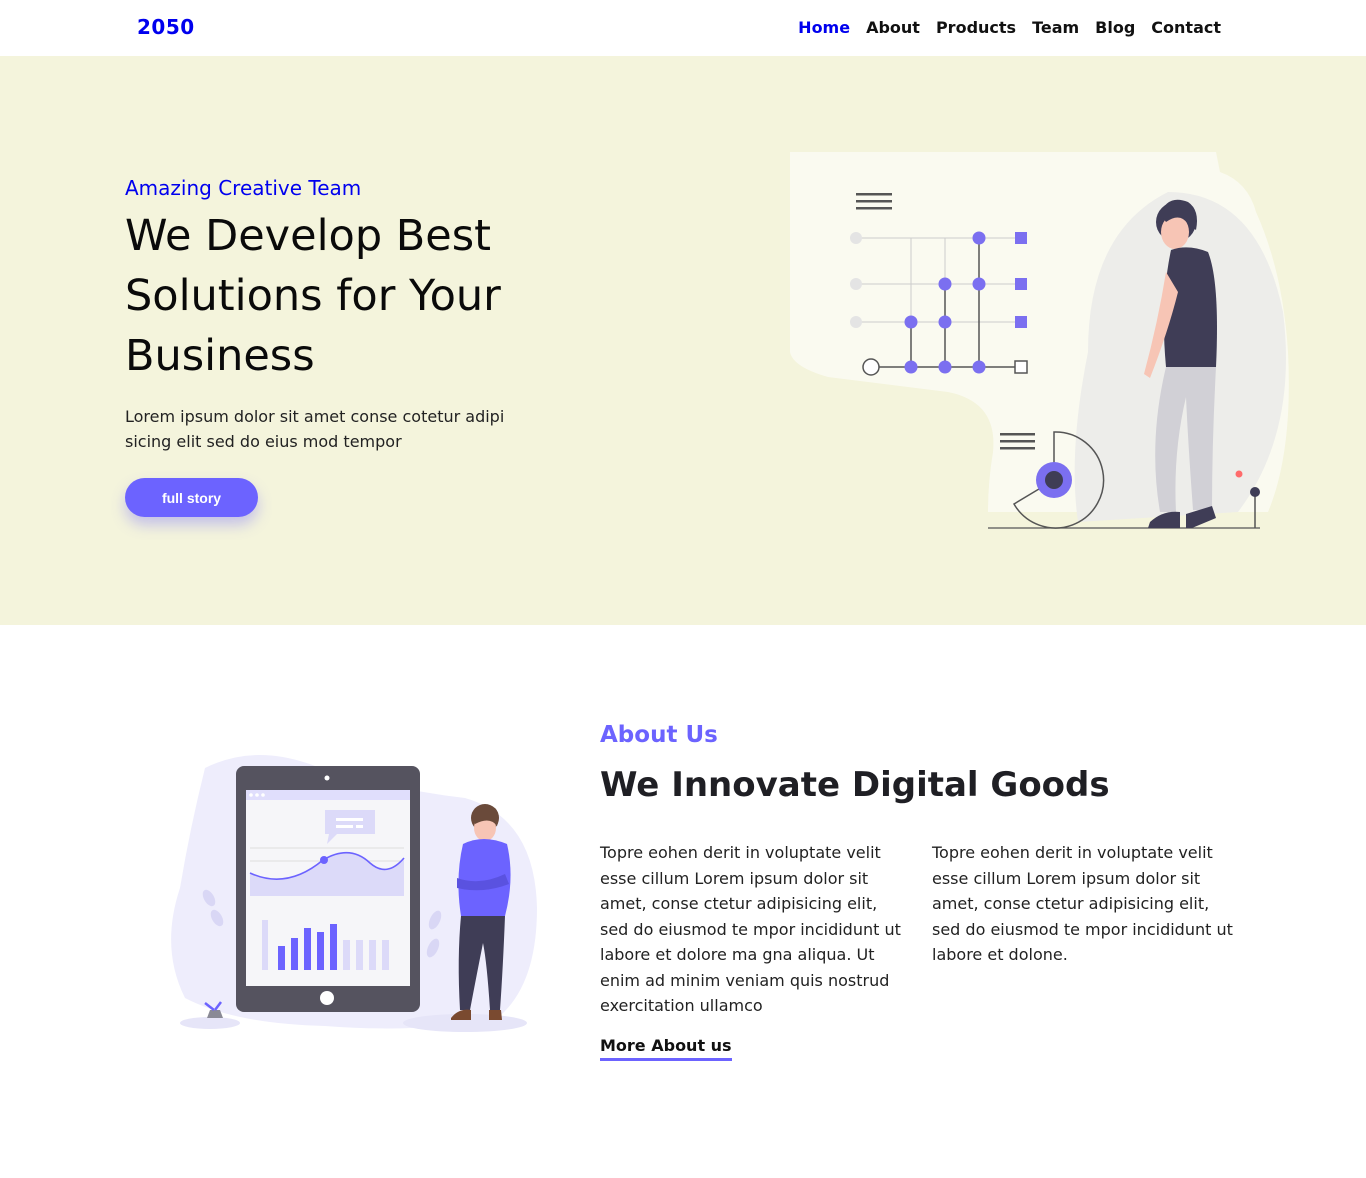 The width and height of the screenshot is (1366, 1178). Describe the element at coordinates (1115, 27) in the screenshot. I see `nav-item-blog: Blog` at that location.